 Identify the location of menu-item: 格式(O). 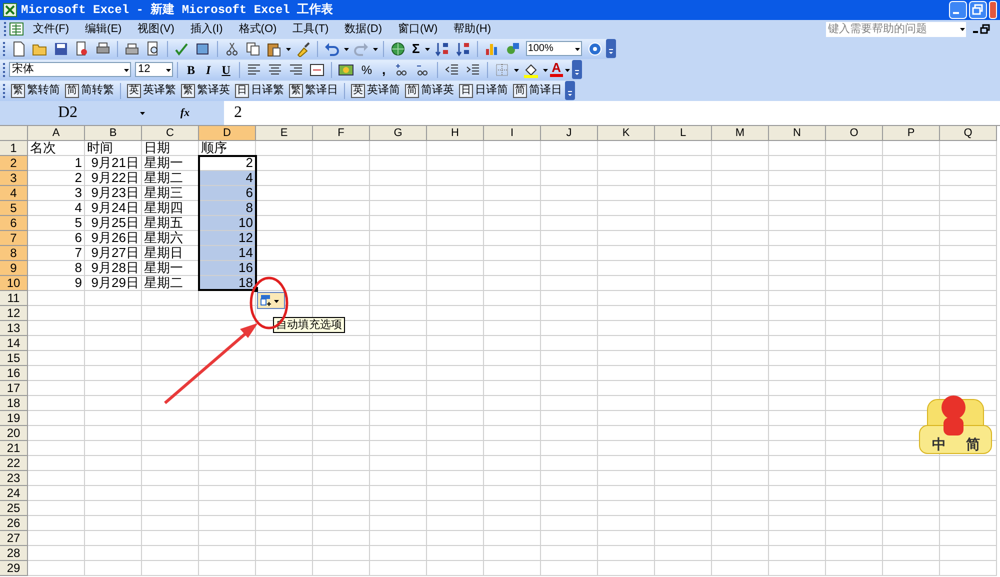
(257, 29).